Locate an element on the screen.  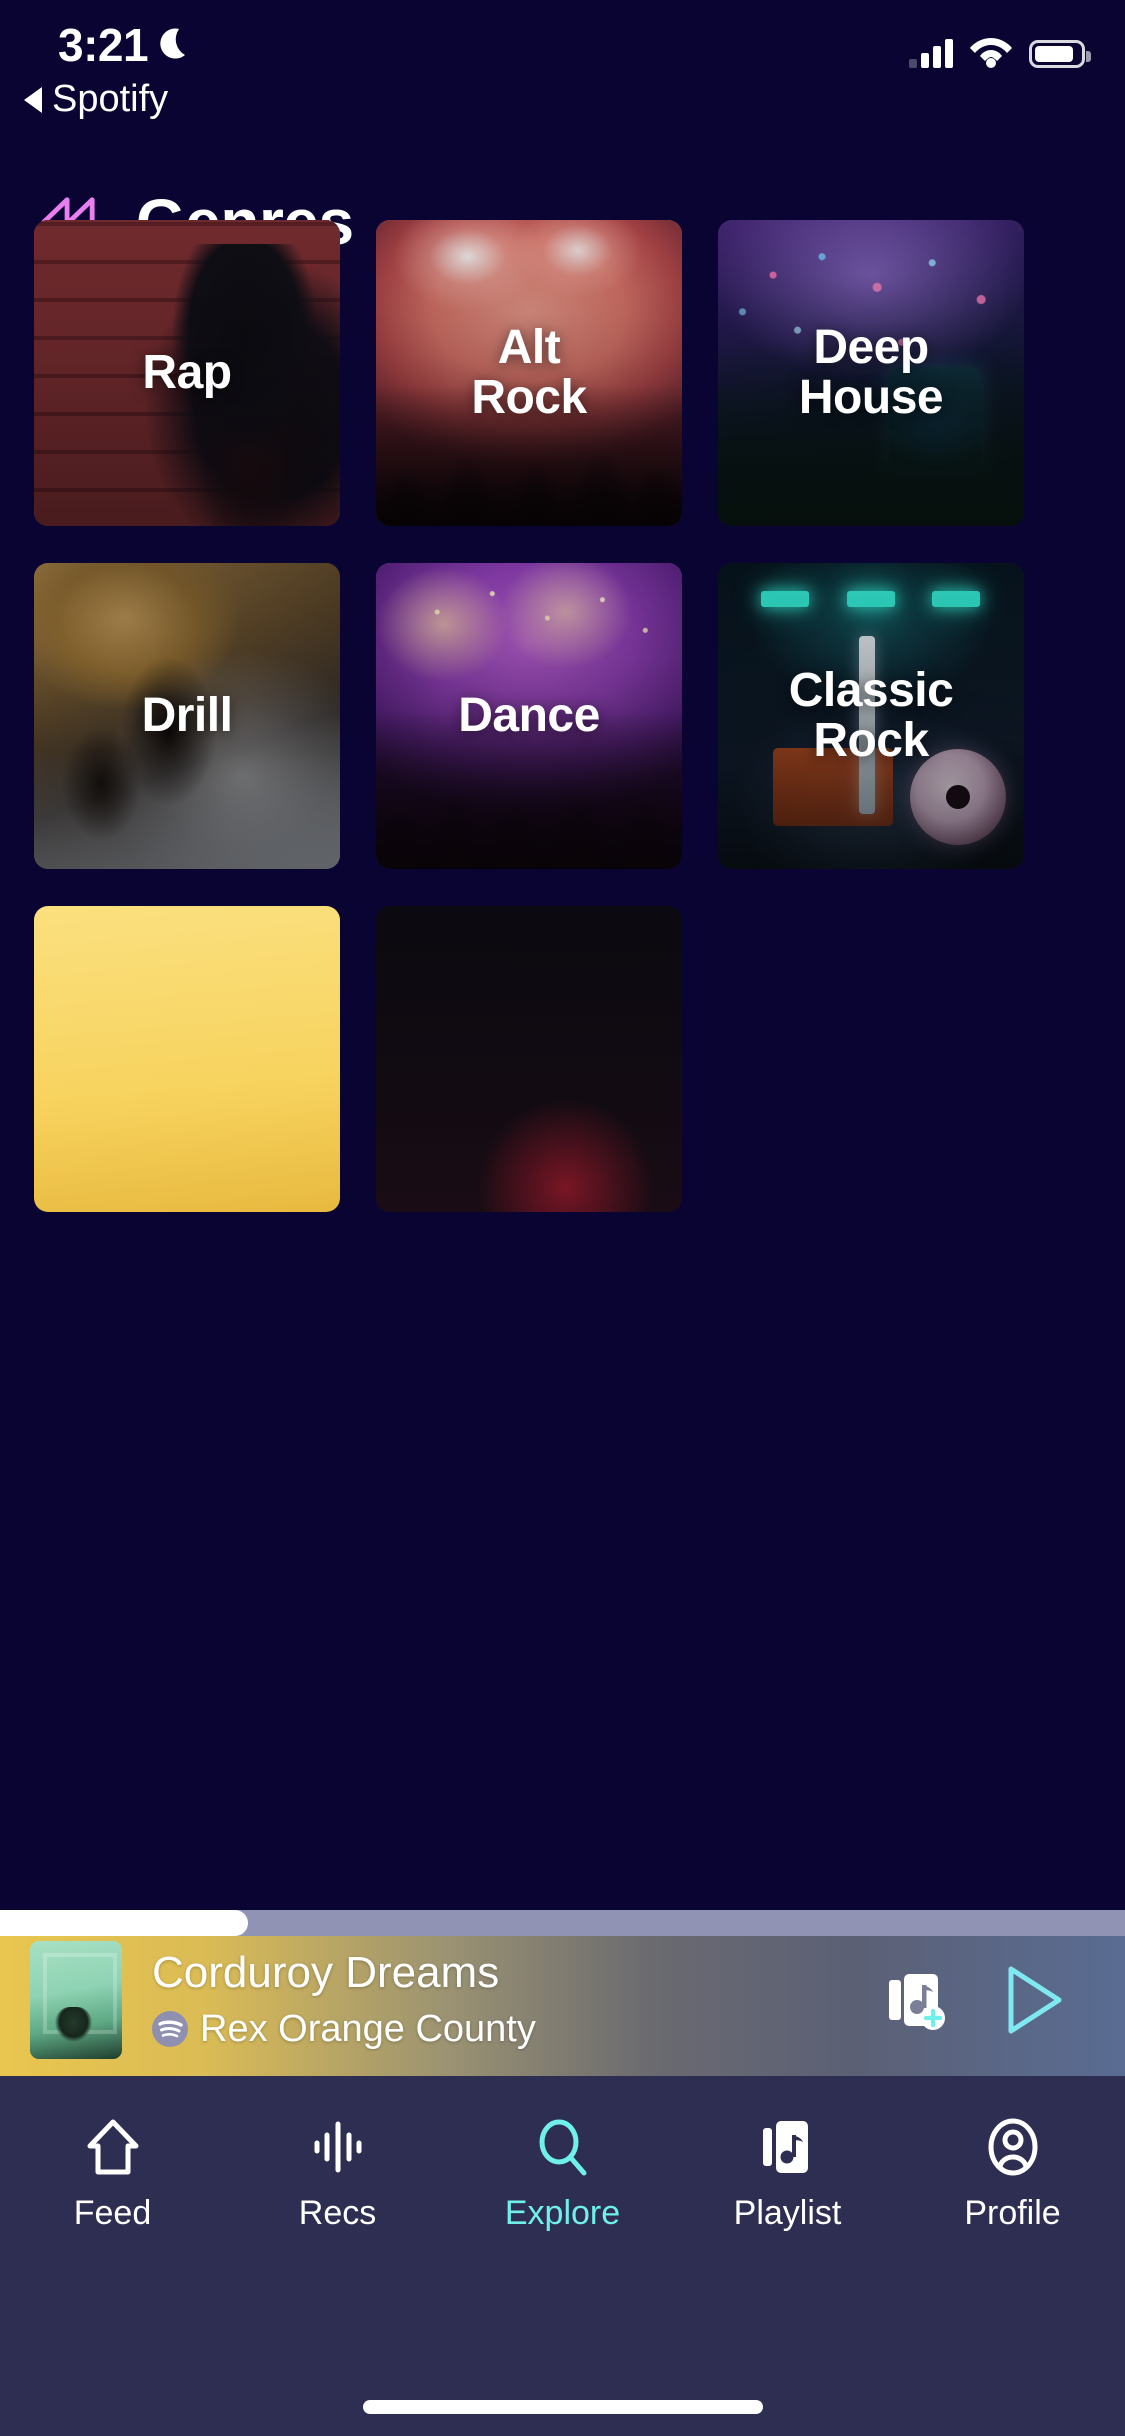
status-bar: 3:21 Spotify is located at coordinates (562, 60).